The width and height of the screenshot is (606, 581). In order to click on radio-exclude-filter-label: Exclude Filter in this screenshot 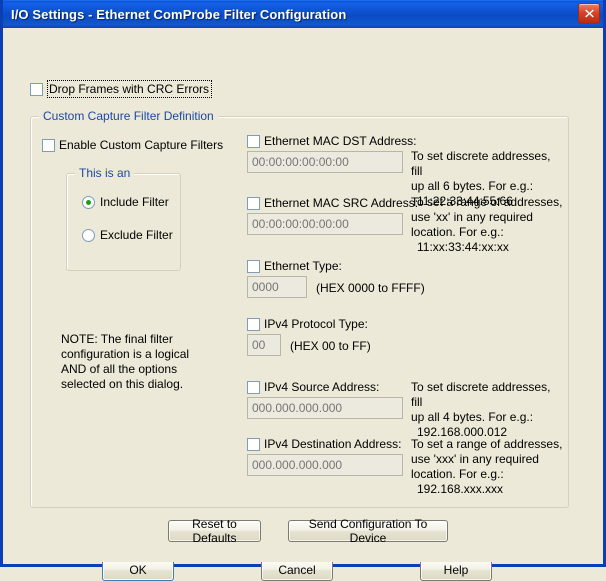, I will do `click(136, 235)`.